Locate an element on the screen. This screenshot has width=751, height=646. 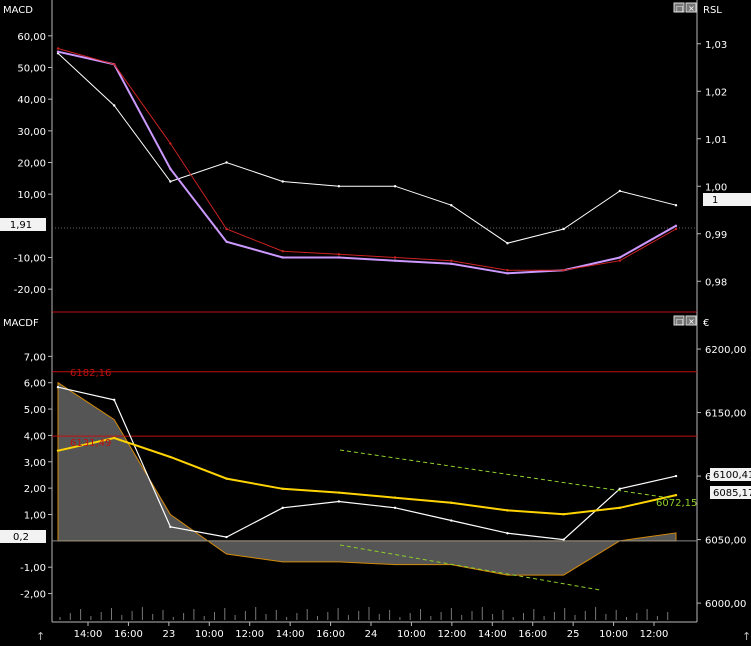
trend-annotation: 6072,15 is located at coordinates (676, 503).